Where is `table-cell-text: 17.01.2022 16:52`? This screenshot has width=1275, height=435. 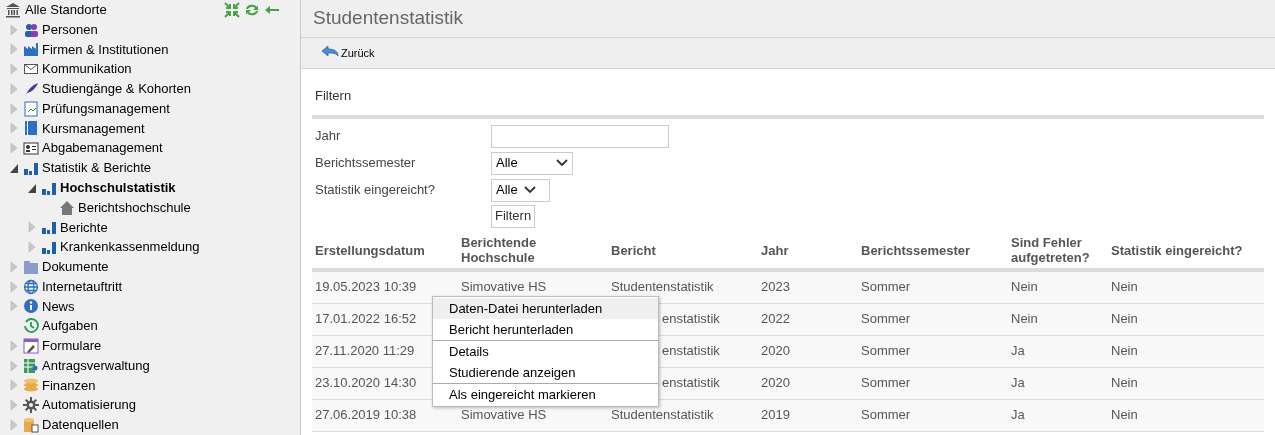 table-cell-text: 17.01.2022 16:52 is located at coordinates (366, 319).